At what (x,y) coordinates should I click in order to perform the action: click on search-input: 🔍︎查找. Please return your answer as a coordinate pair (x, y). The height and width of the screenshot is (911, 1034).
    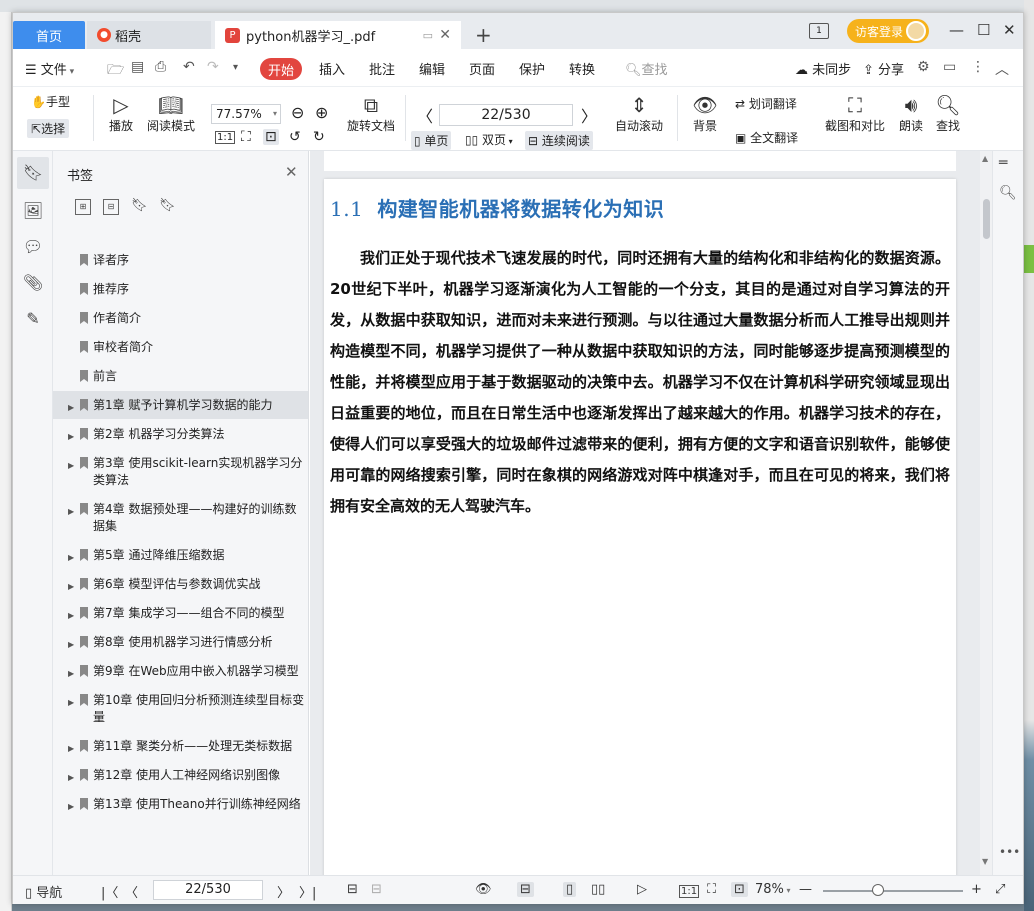
    Looking at the image, I should click on (646, 68).